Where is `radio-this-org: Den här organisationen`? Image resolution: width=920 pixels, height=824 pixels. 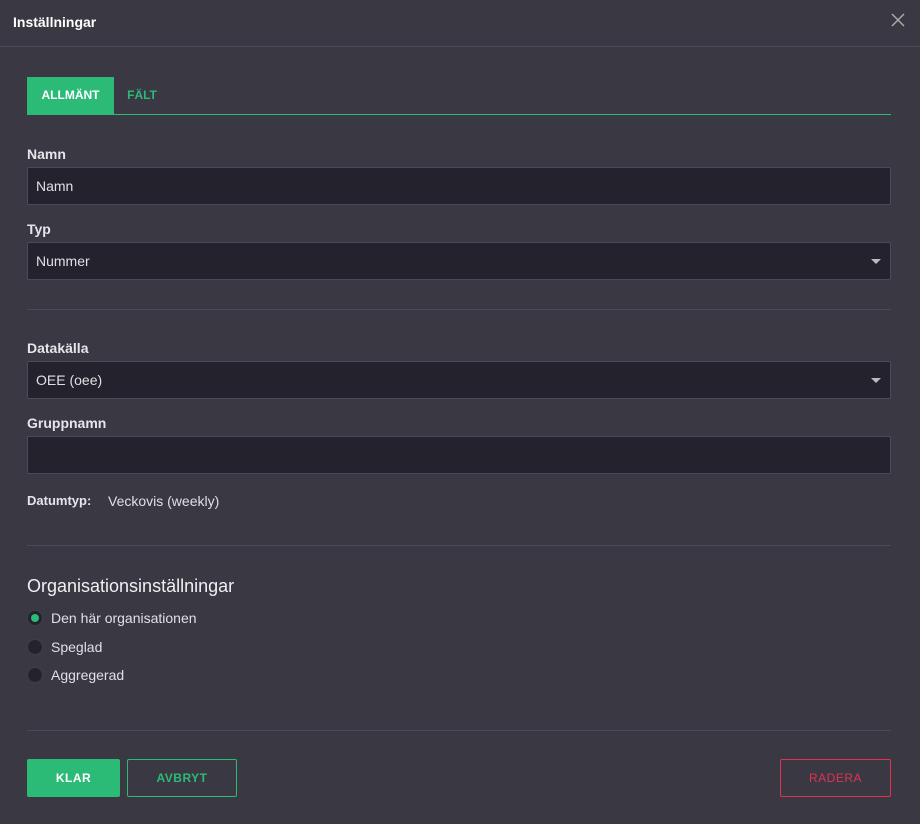
radio-this-org: Den här organisationen is located at coordinates (112, 618).